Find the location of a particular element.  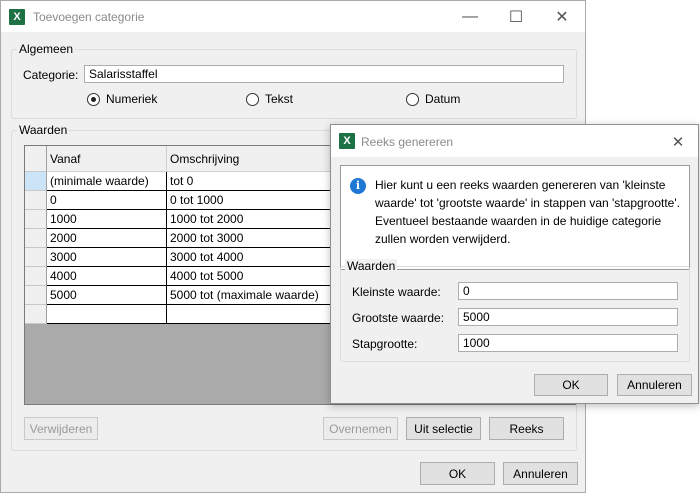

radio-date: Datum is located at coordinates (433, 99).